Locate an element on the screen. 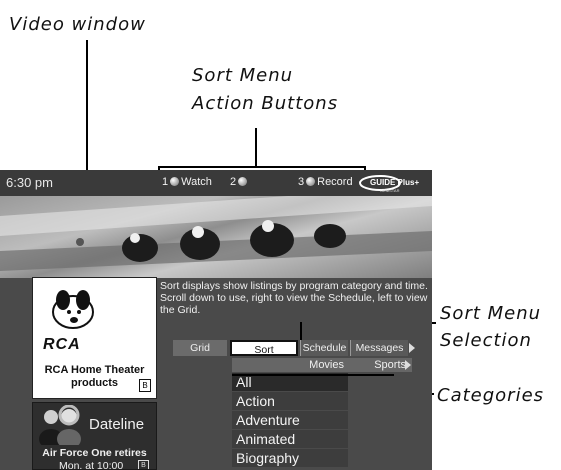  motorcycle-race-image is located at coordinates (216, 233).